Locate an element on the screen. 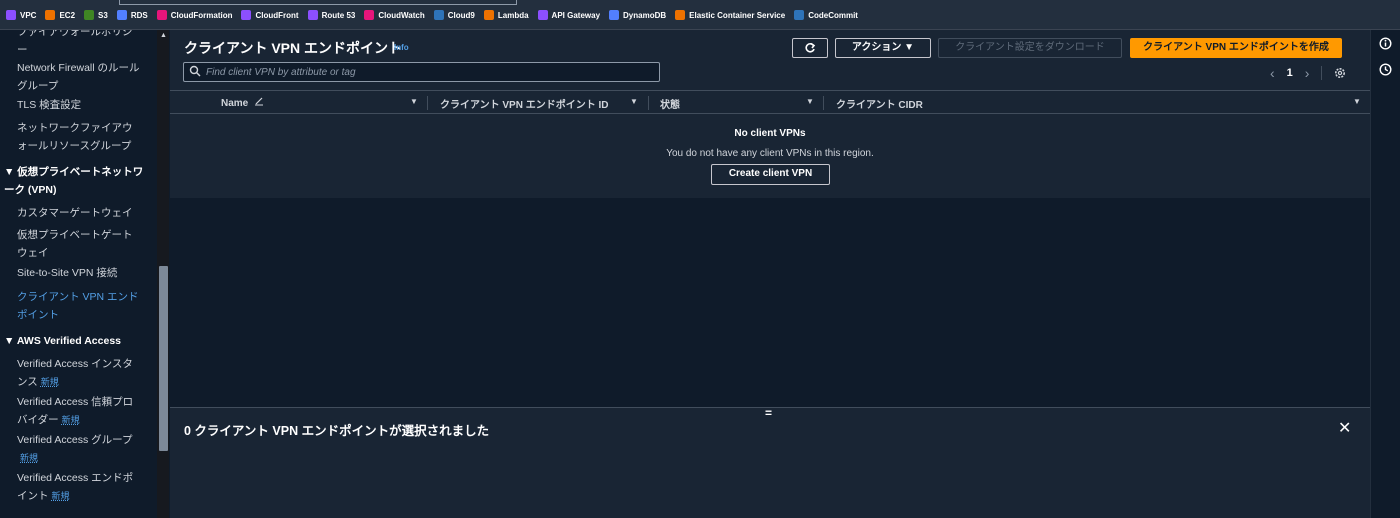 The height and width of the screenshot is (518, 1400). info-link: Info is located at coordinates (401, 47).